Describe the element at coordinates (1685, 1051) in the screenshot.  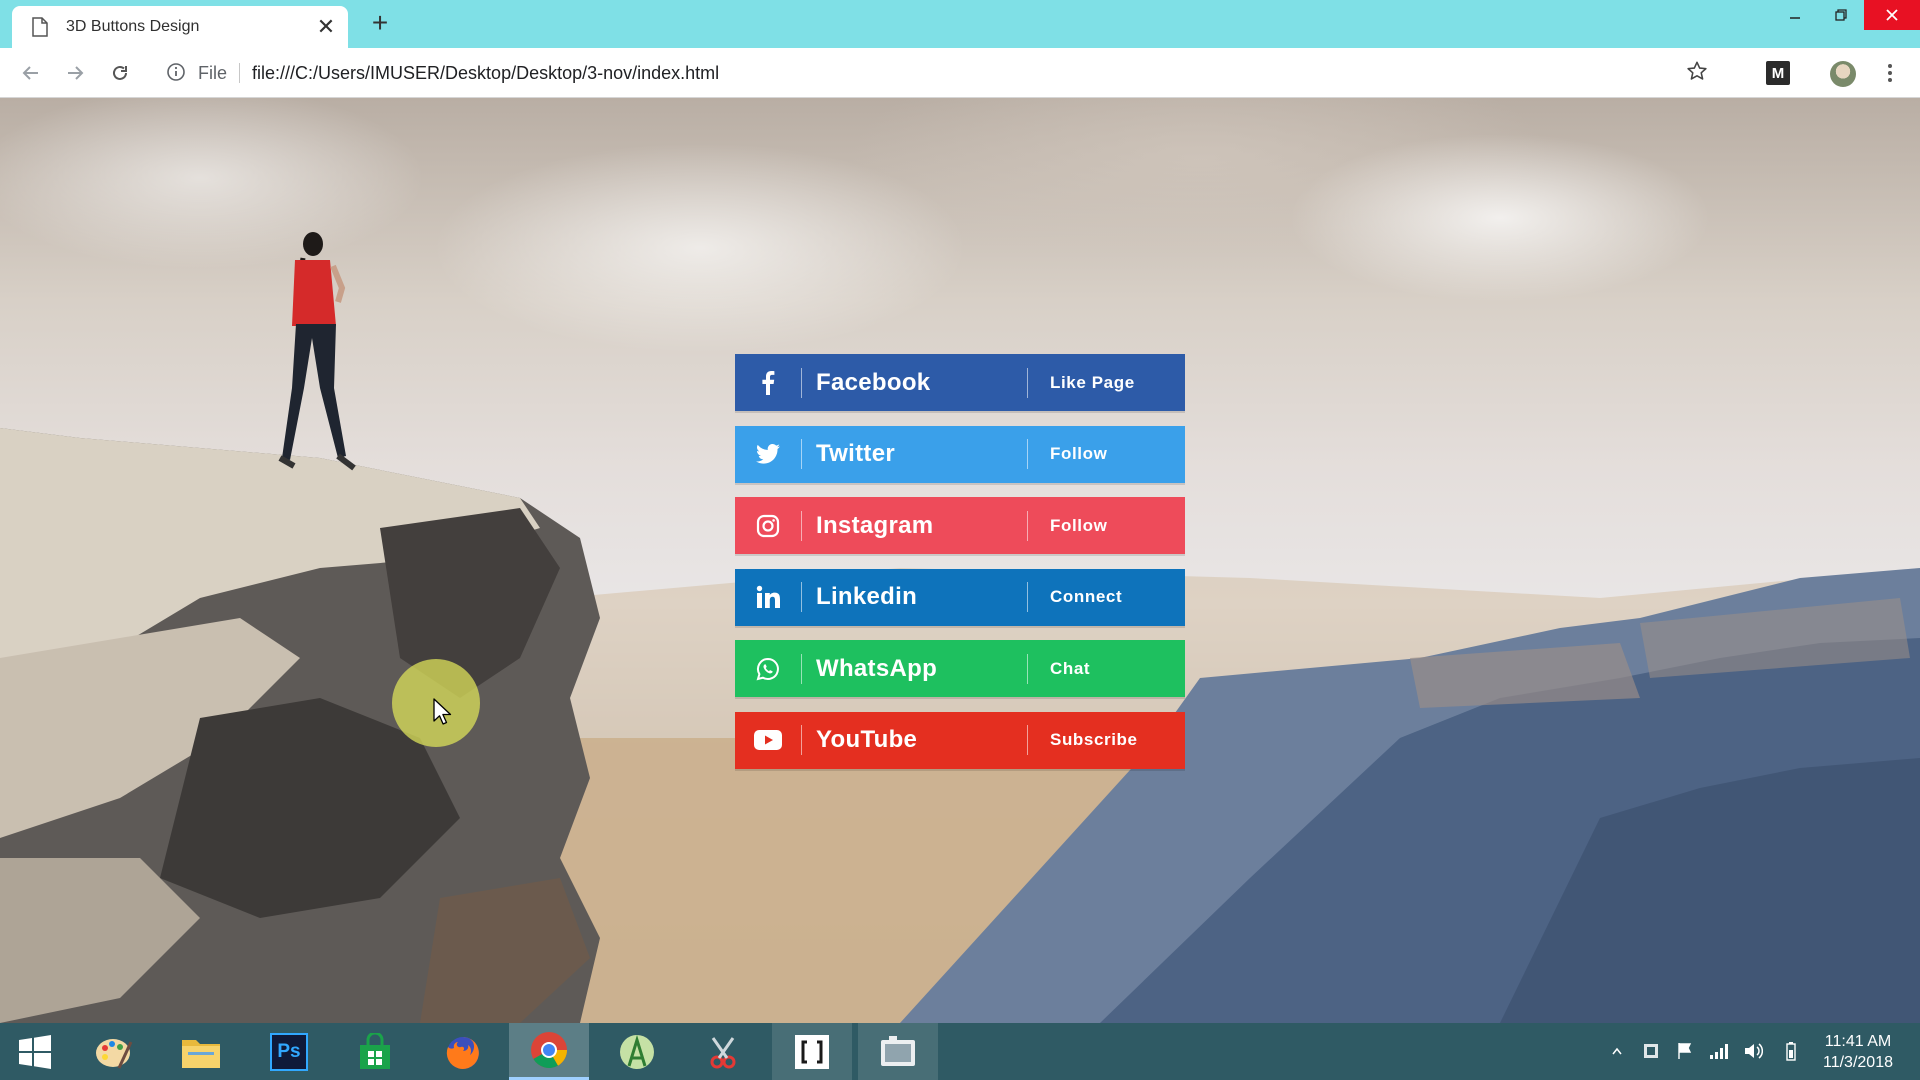
I see `action-center-flag-icon` at that location.